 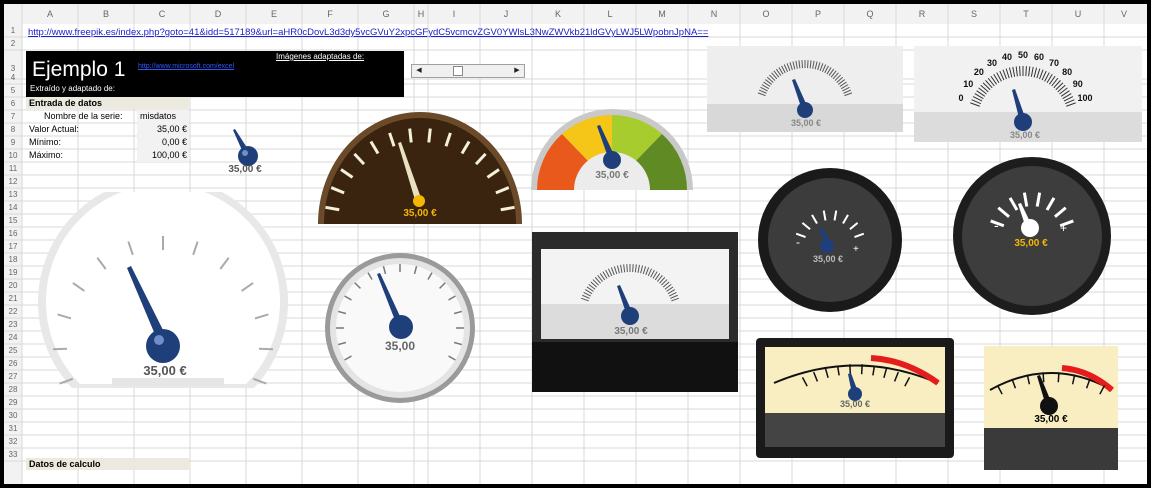 What do you see at coordinates (163, 286) in the screenshot?
I see `gauge-large-speedometer: 35,00 €` at bounding box center [163, 286].